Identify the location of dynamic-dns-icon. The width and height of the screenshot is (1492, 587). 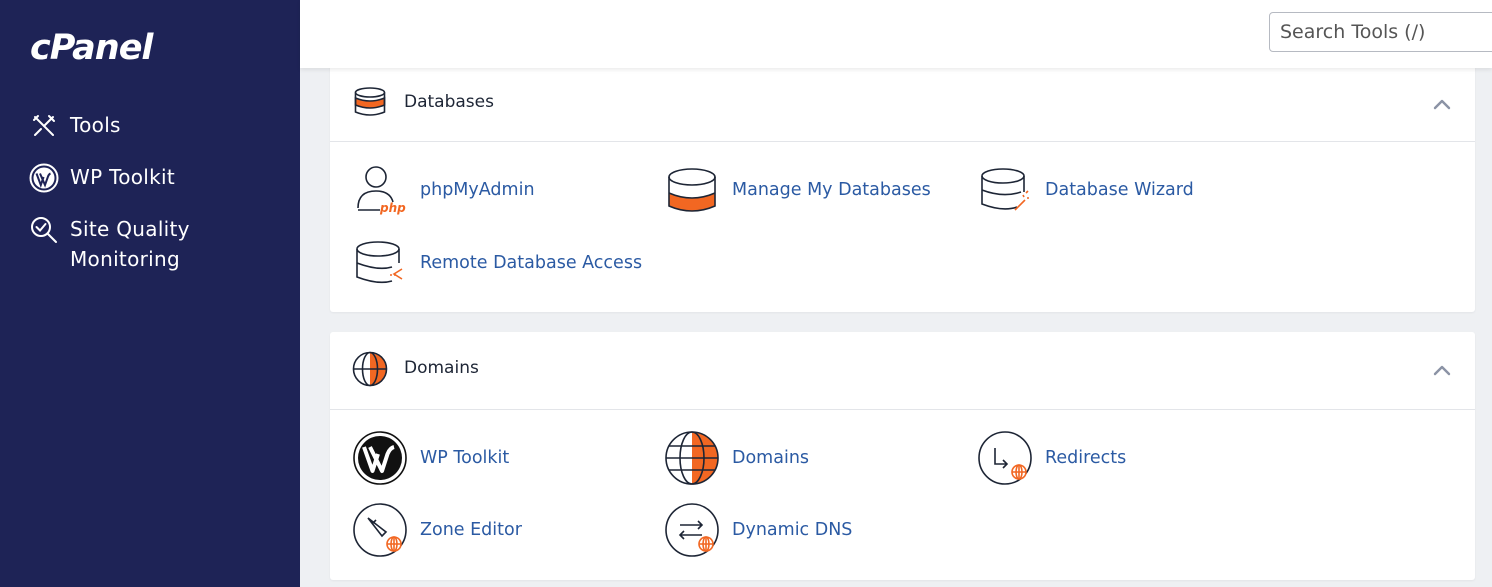
(692, 530).